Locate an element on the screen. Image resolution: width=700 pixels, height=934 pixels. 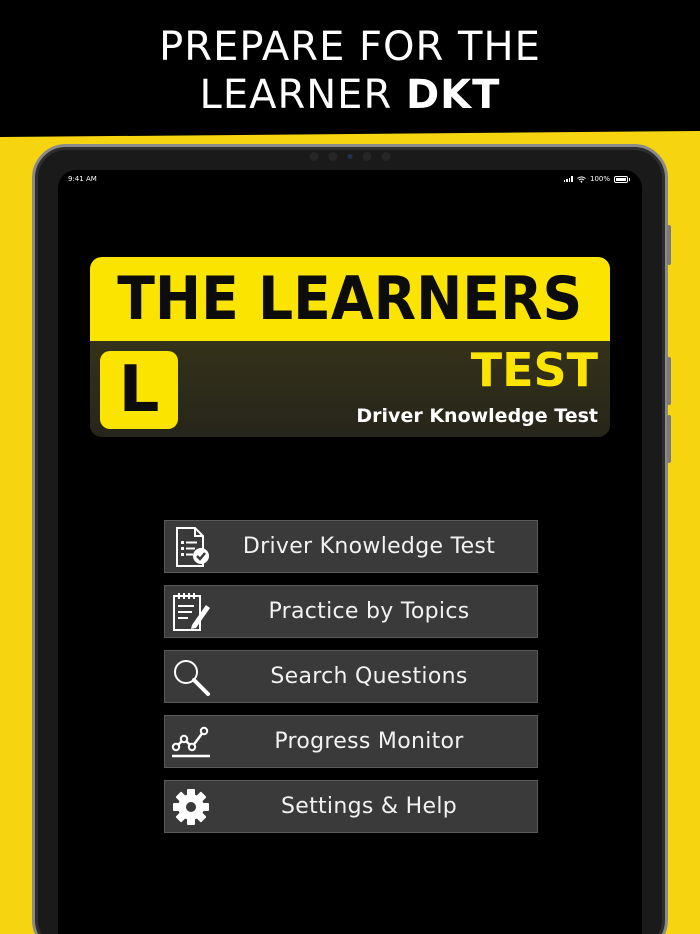
search-questions-button: Search Questions is located at coordinates (351, 676).